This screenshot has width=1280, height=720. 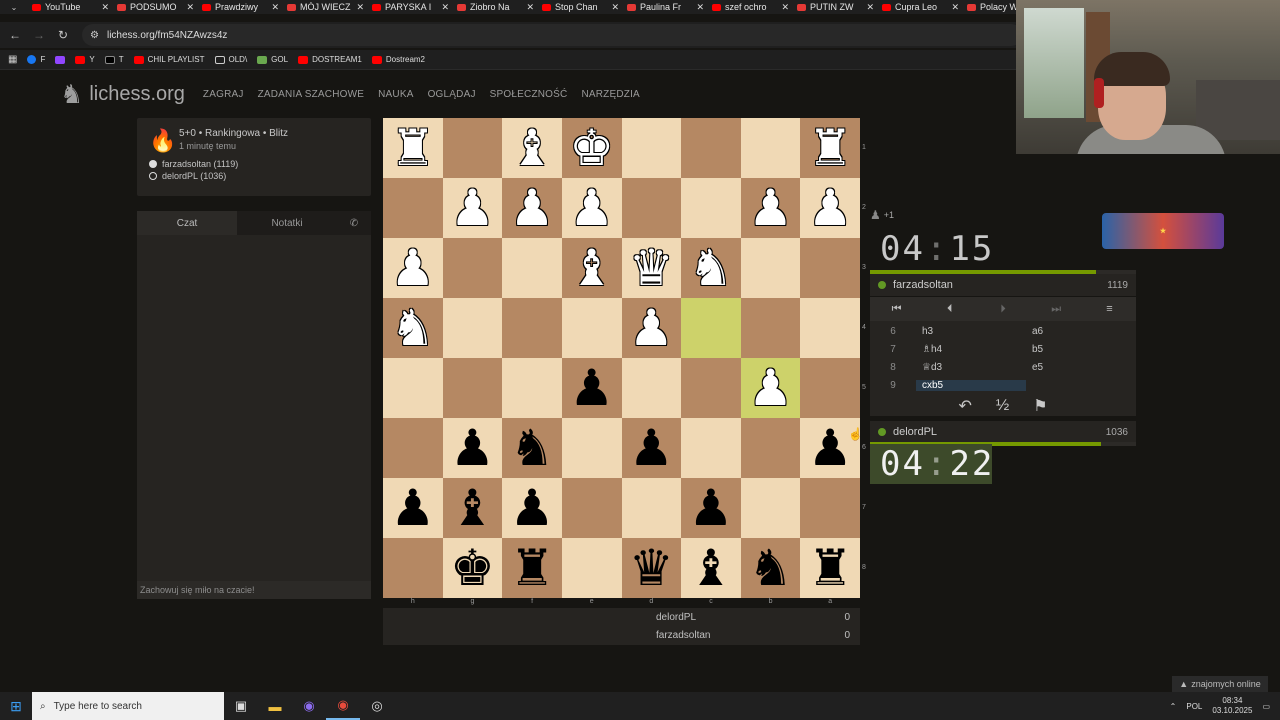 What do you see at coordinates (169, 59) in the screenshot?
I see `bookmark-chil-playlist: CHIL PLAYLIST` at bounding box center [169, 59].